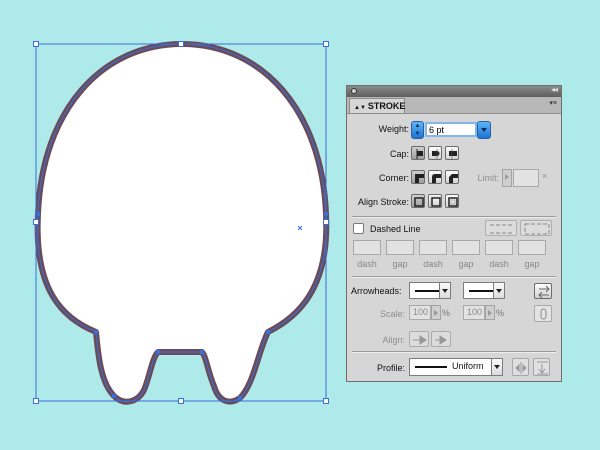  What do you see at coordinates (452, 177) in the screenshot?
I see `bevel-join-icon` at bounding box center [452, 177].